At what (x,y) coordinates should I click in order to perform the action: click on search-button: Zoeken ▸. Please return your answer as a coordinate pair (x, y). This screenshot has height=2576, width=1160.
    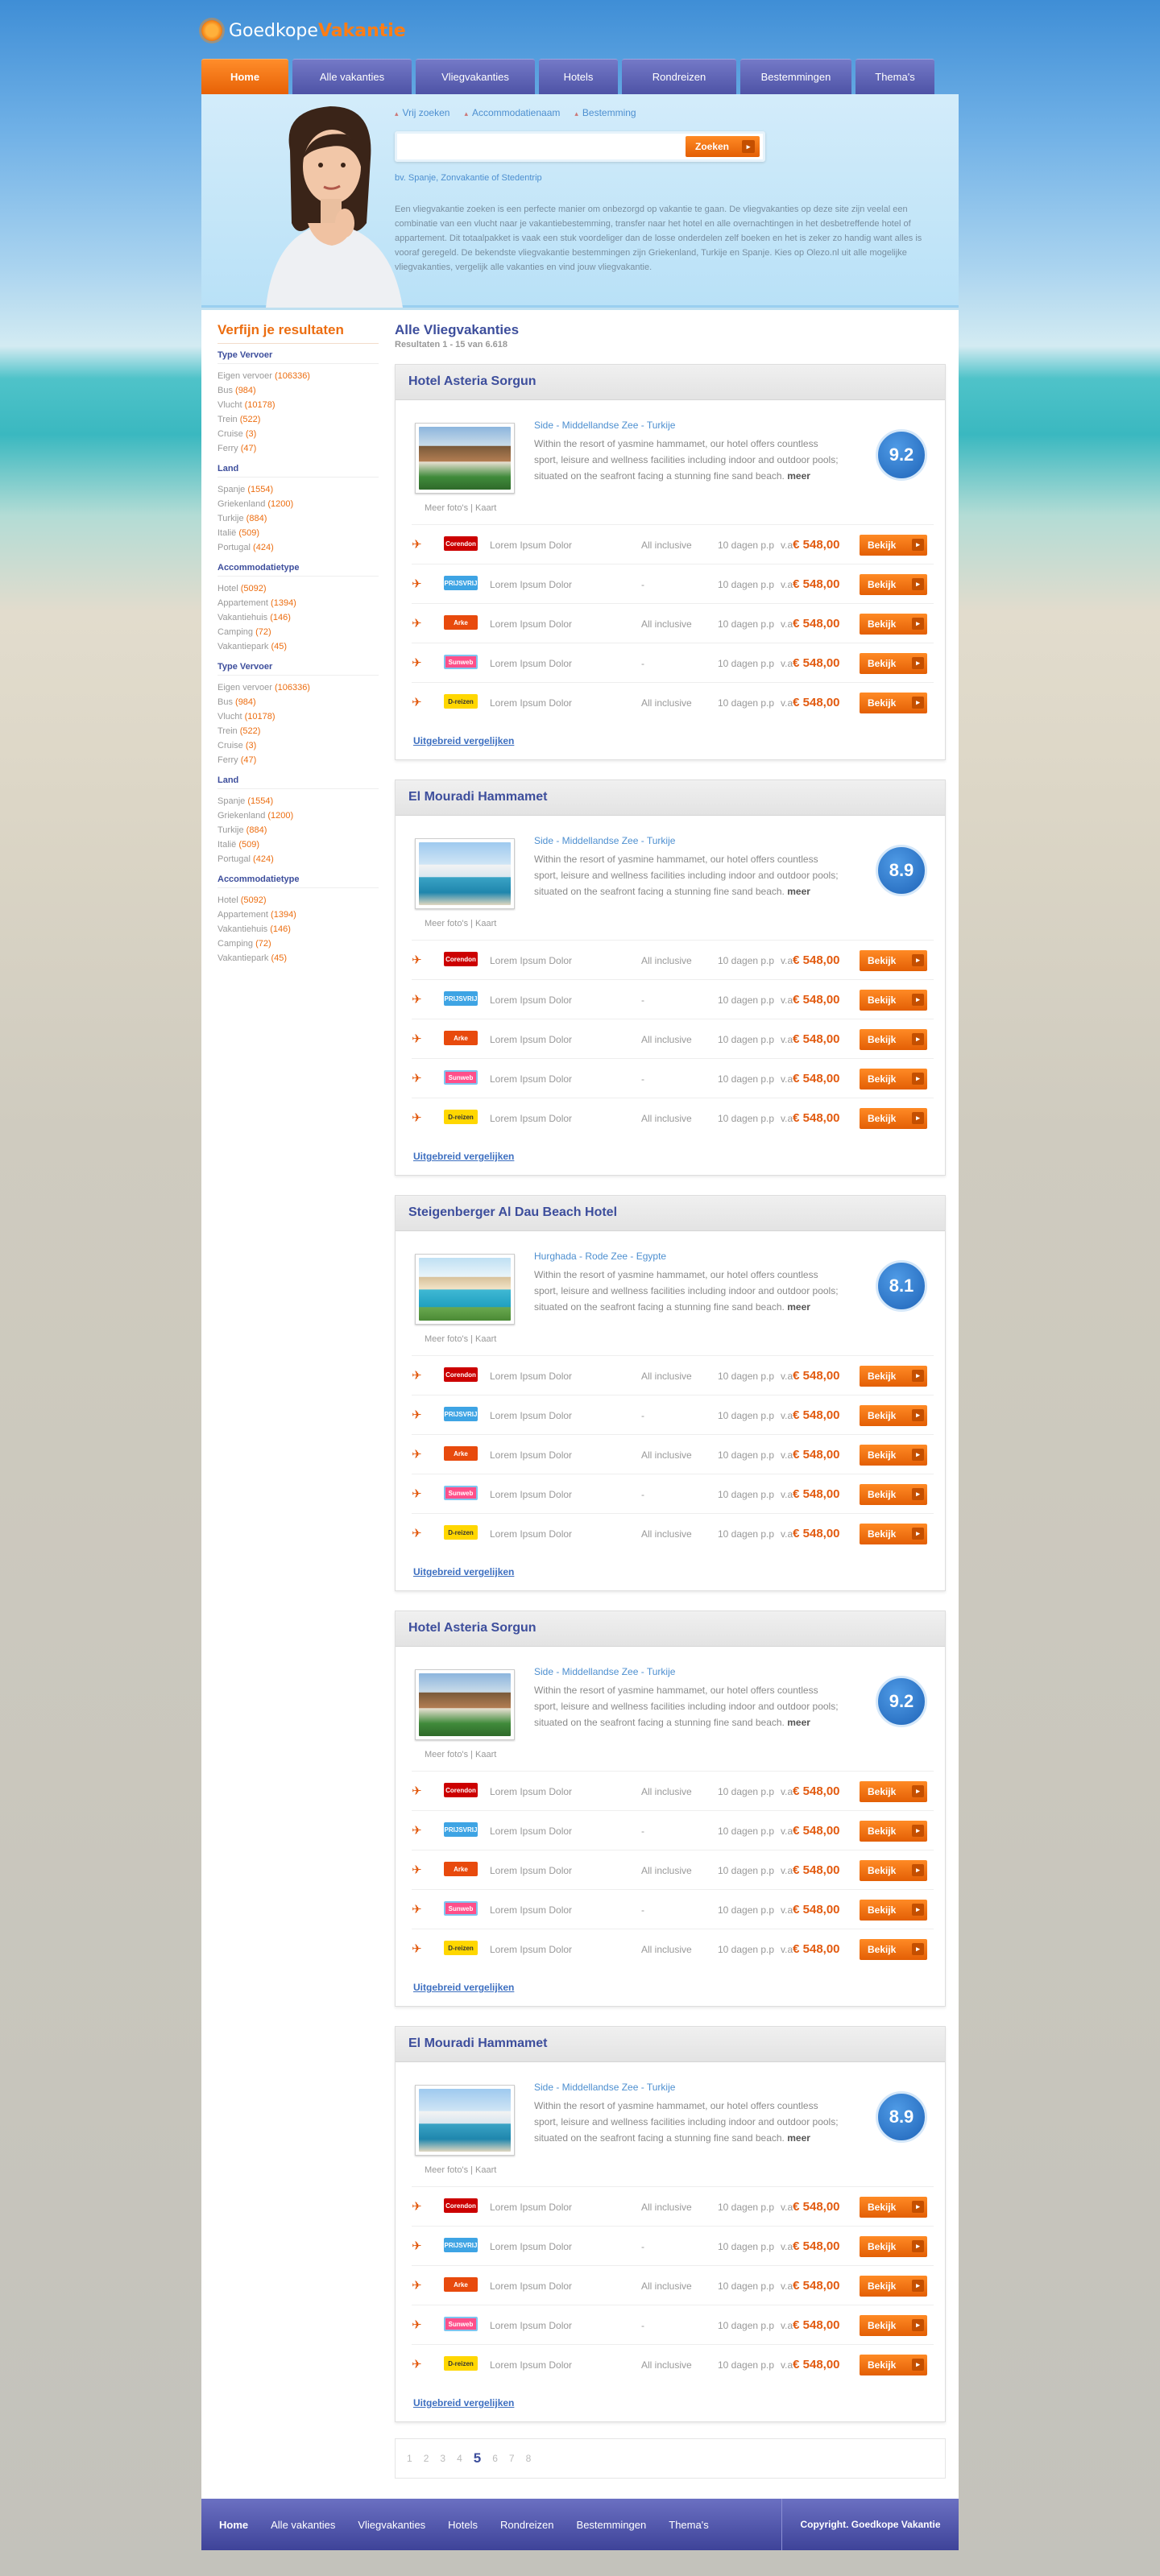
    Looking at the image, I should click on (723, 146).